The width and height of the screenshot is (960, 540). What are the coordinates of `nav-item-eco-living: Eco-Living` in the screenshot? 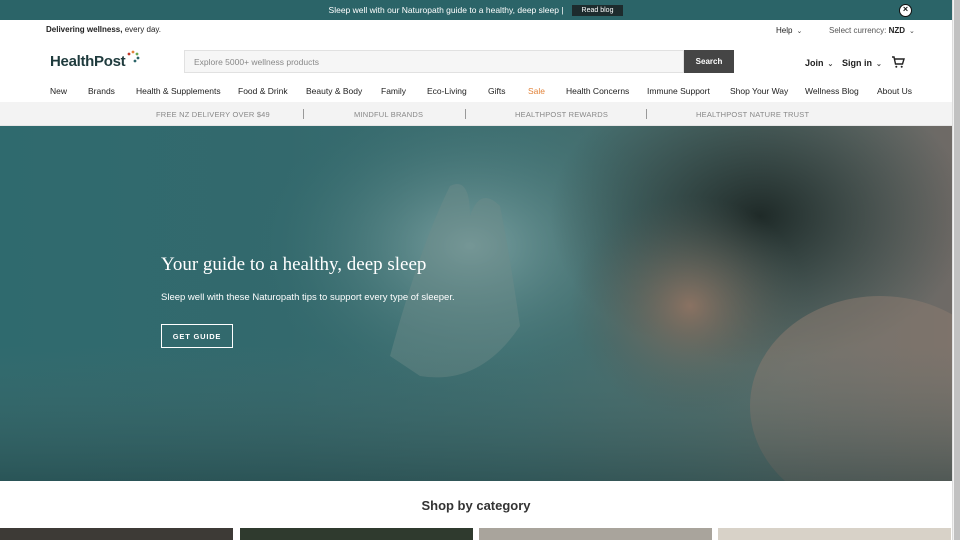 It's located at (447, 91).